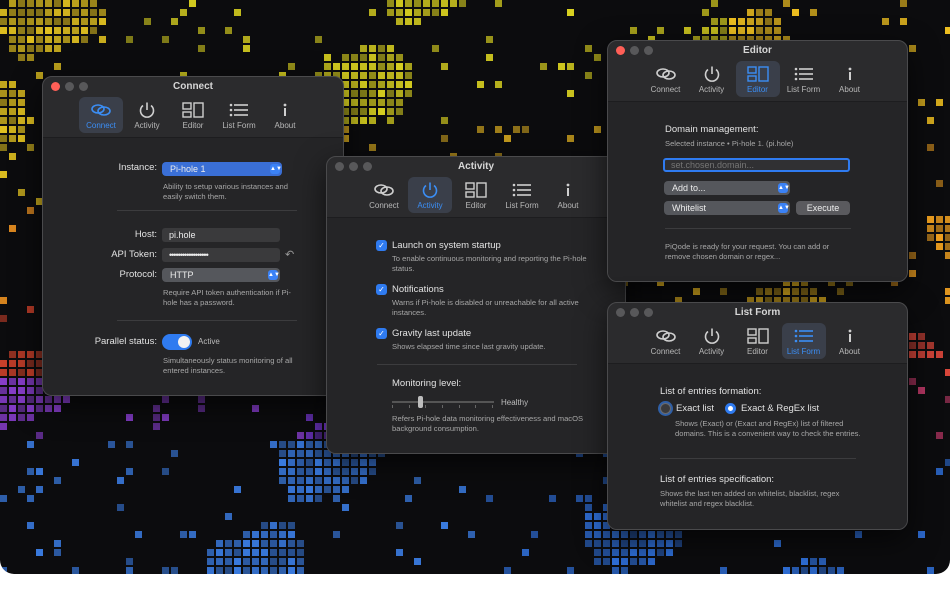  Describe the element at coordinates (756, 165) in the screenshot. I see `domain-input` at that location.